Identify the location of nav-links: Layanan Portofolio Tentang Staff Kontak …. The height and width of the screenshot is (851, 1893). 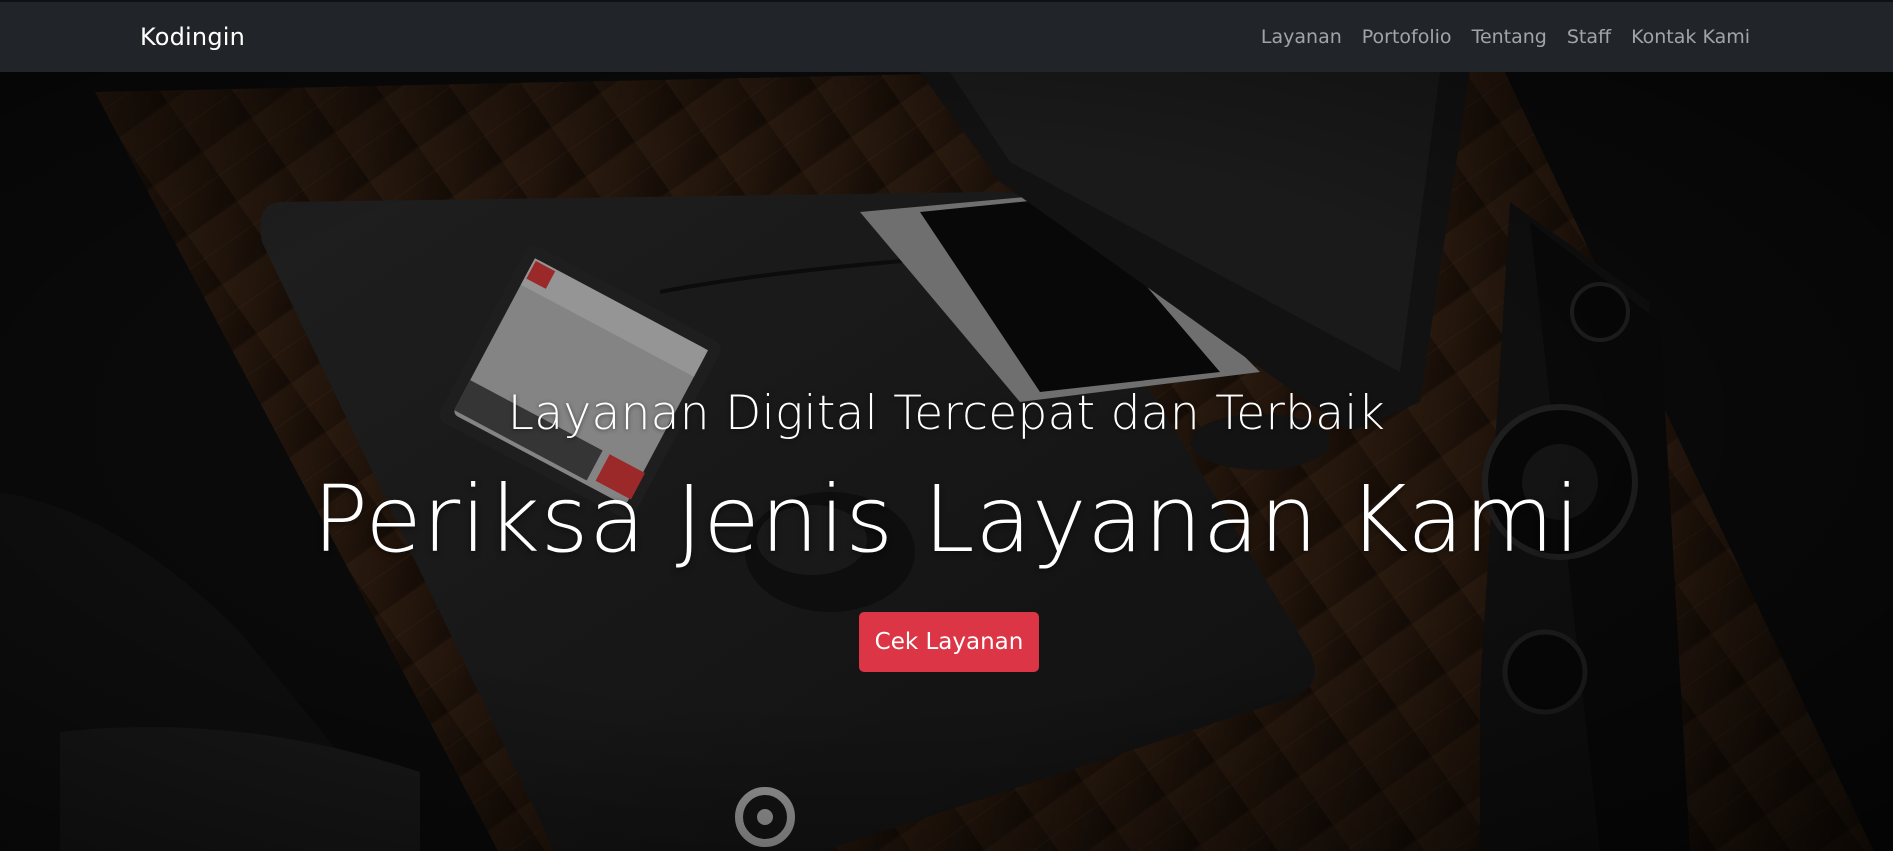
(1505, 37).